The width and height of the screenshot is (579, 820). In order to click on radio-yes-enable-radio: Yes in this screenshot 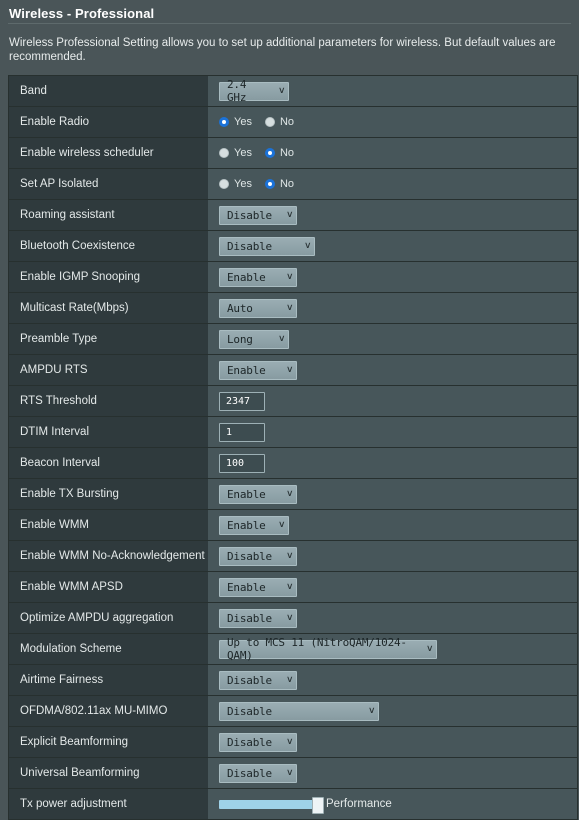, I will do `click(235, 122)`.